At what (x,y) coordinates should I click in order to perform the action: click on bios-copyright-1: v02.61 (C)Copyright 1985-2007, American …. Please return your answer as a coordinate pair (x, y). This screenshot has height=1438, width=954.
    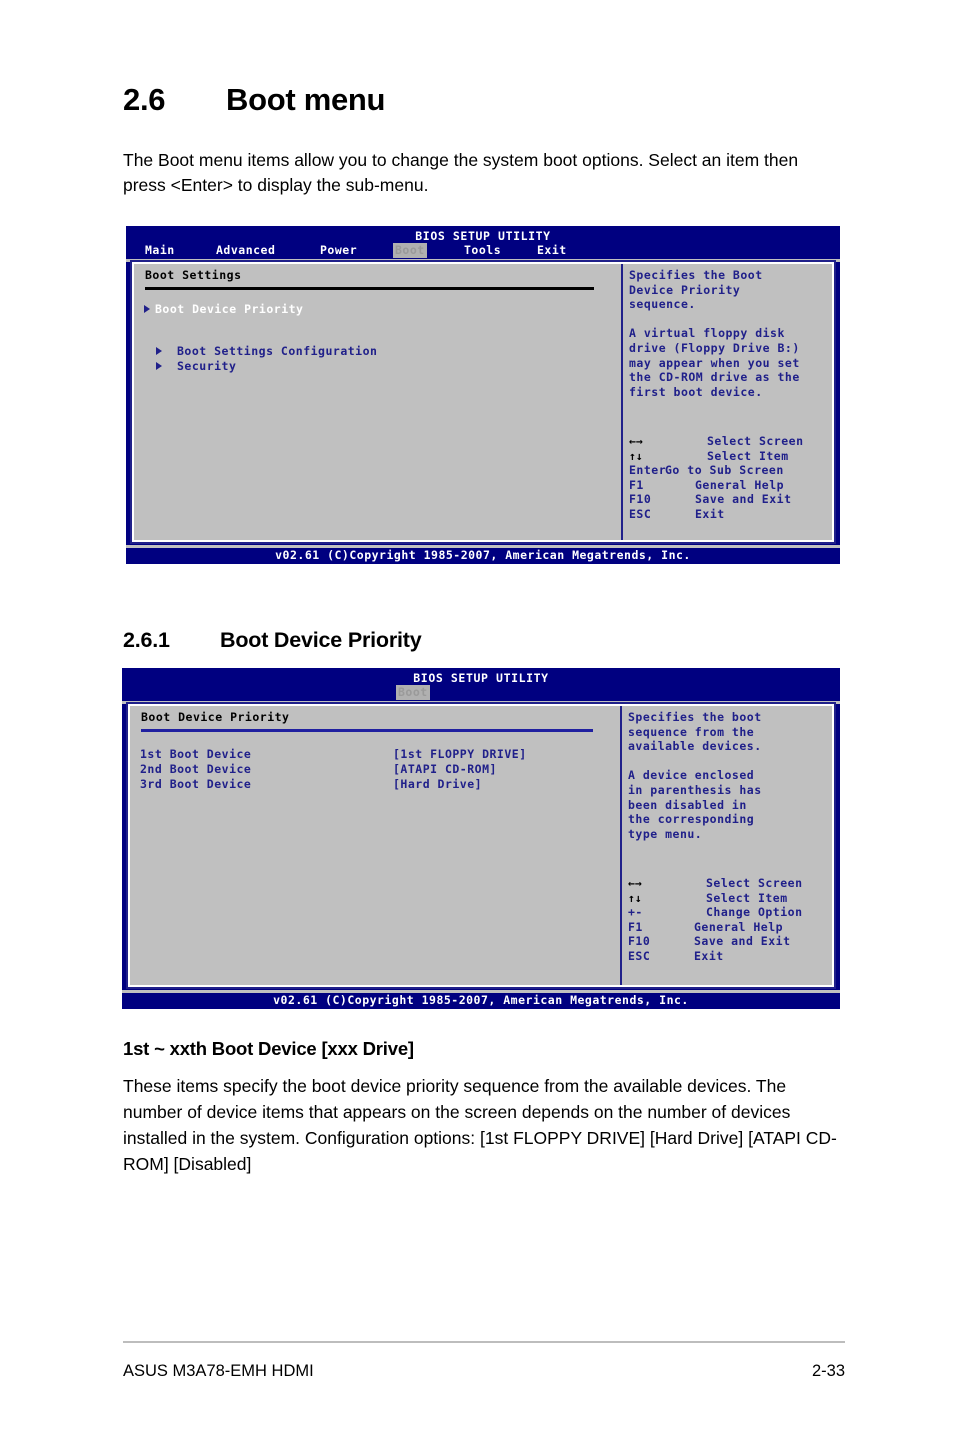
    Looking at the image, I should click on (483, 555).